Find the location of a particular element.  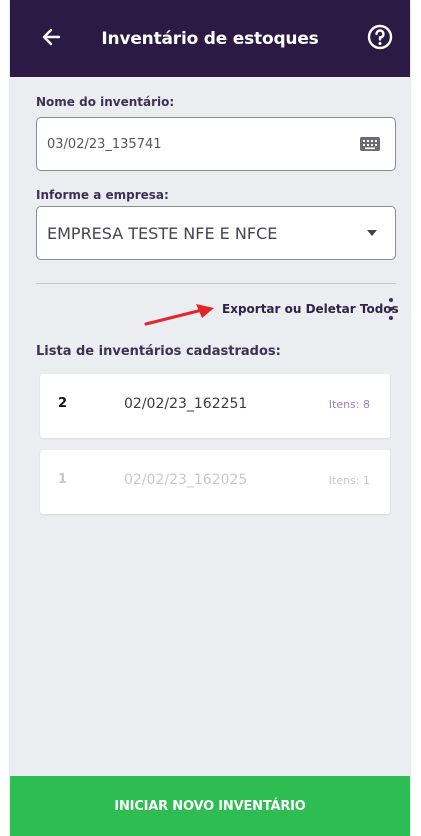

back-button is located at coordinates (51, 37).